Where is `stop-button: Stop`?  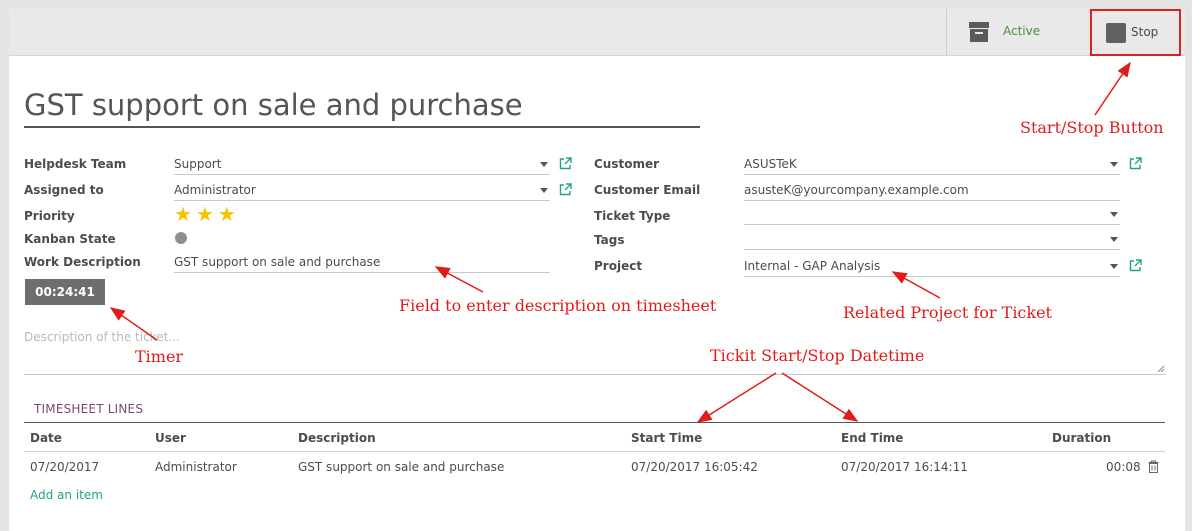 stop-button: Stop is located at coordinates (1135, 32).